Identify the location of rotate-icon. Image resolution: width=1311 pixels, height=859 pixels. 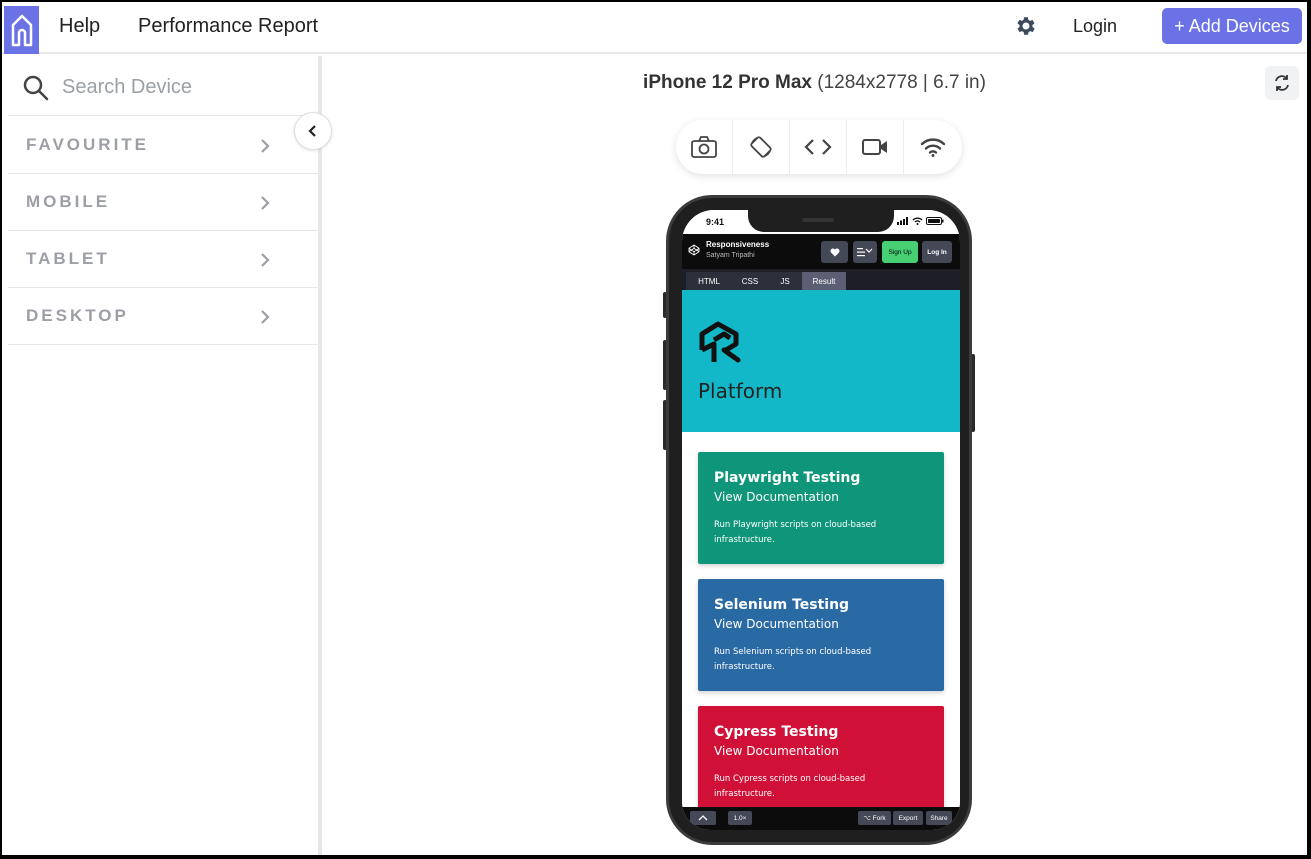
(761, 147).